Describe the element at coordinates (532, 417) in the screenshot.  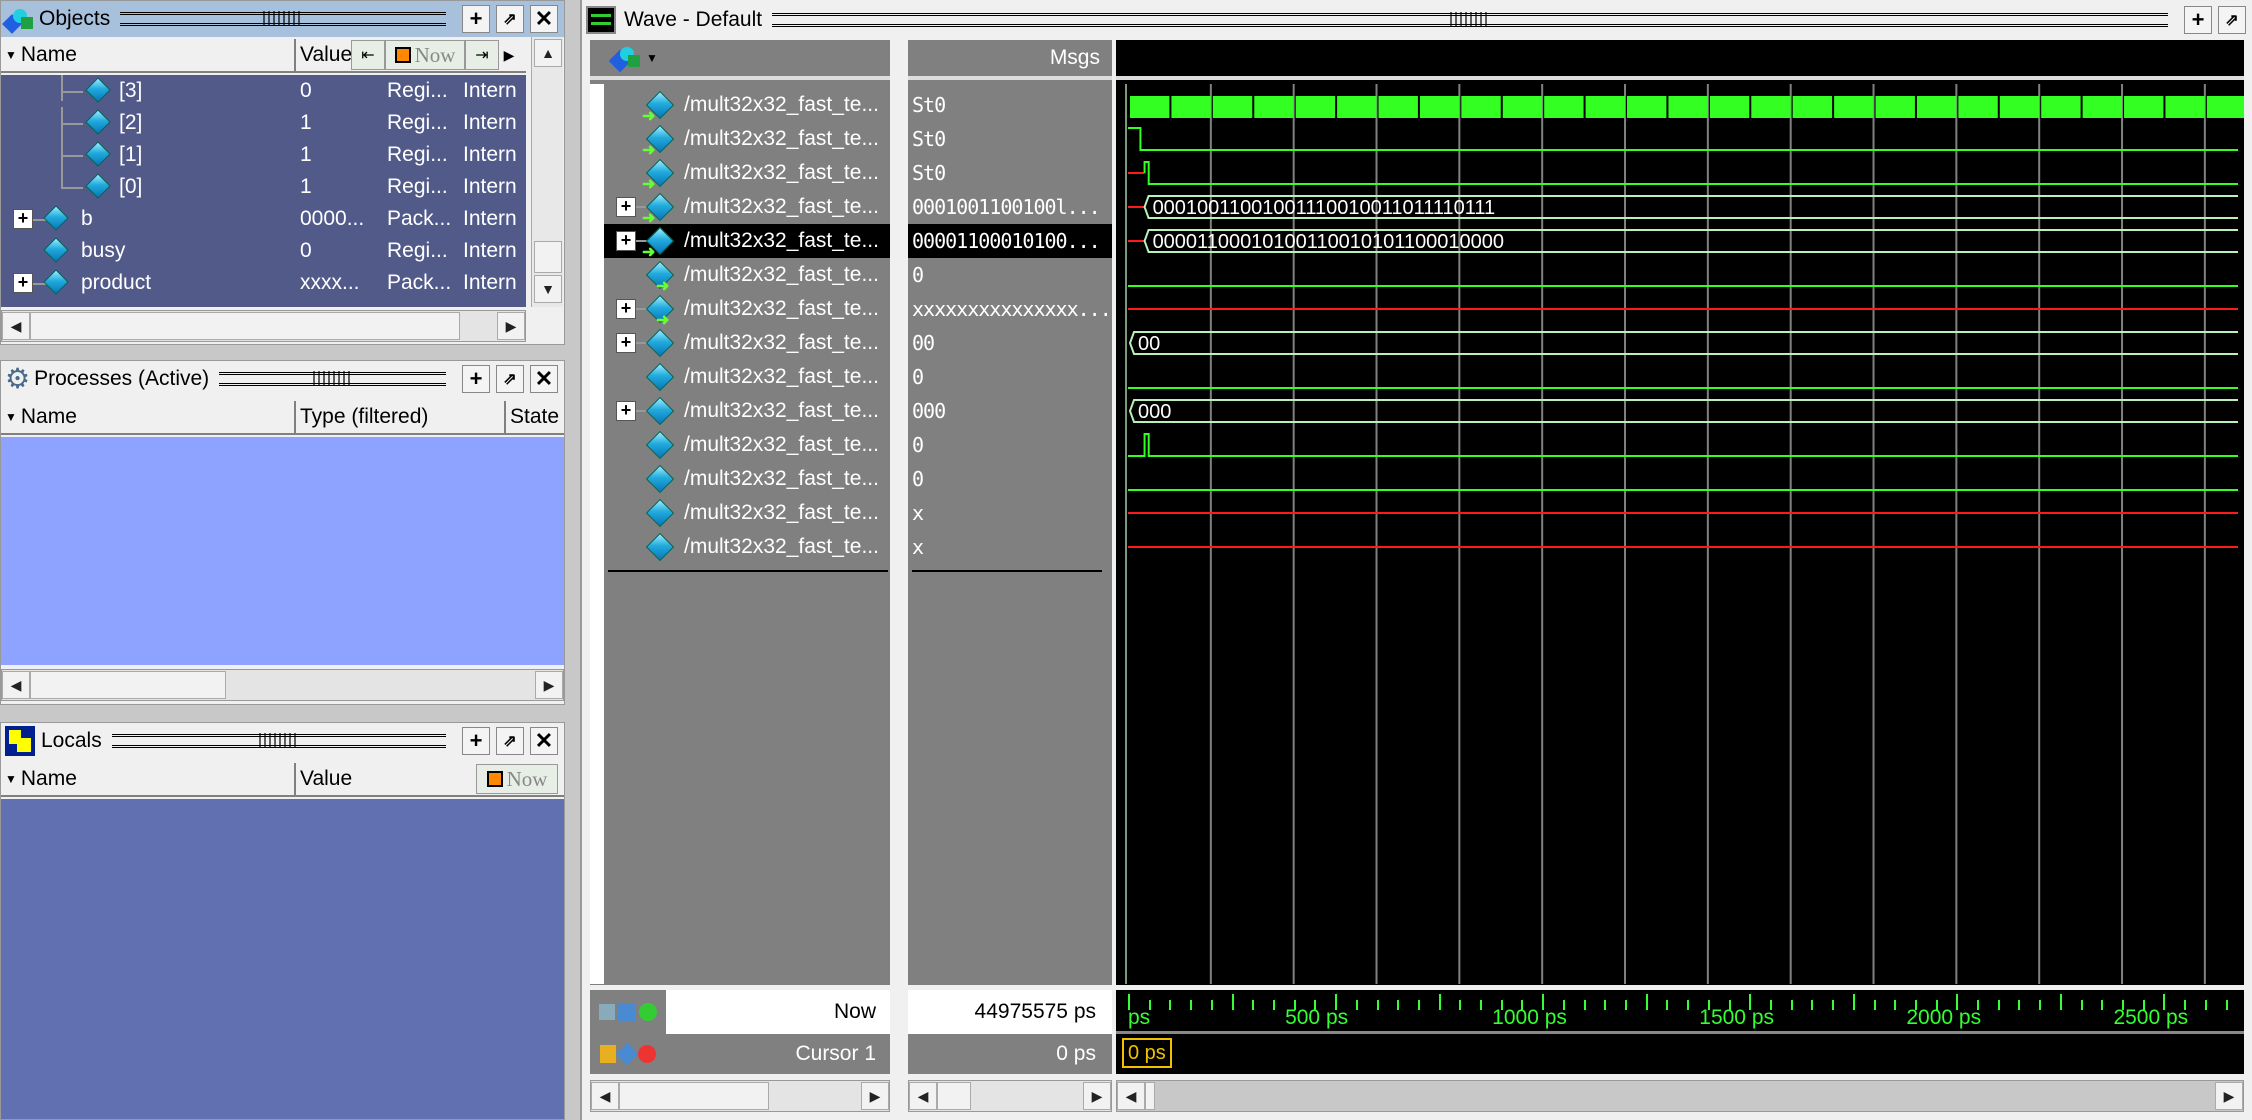
I see `column-state: State` at that location.